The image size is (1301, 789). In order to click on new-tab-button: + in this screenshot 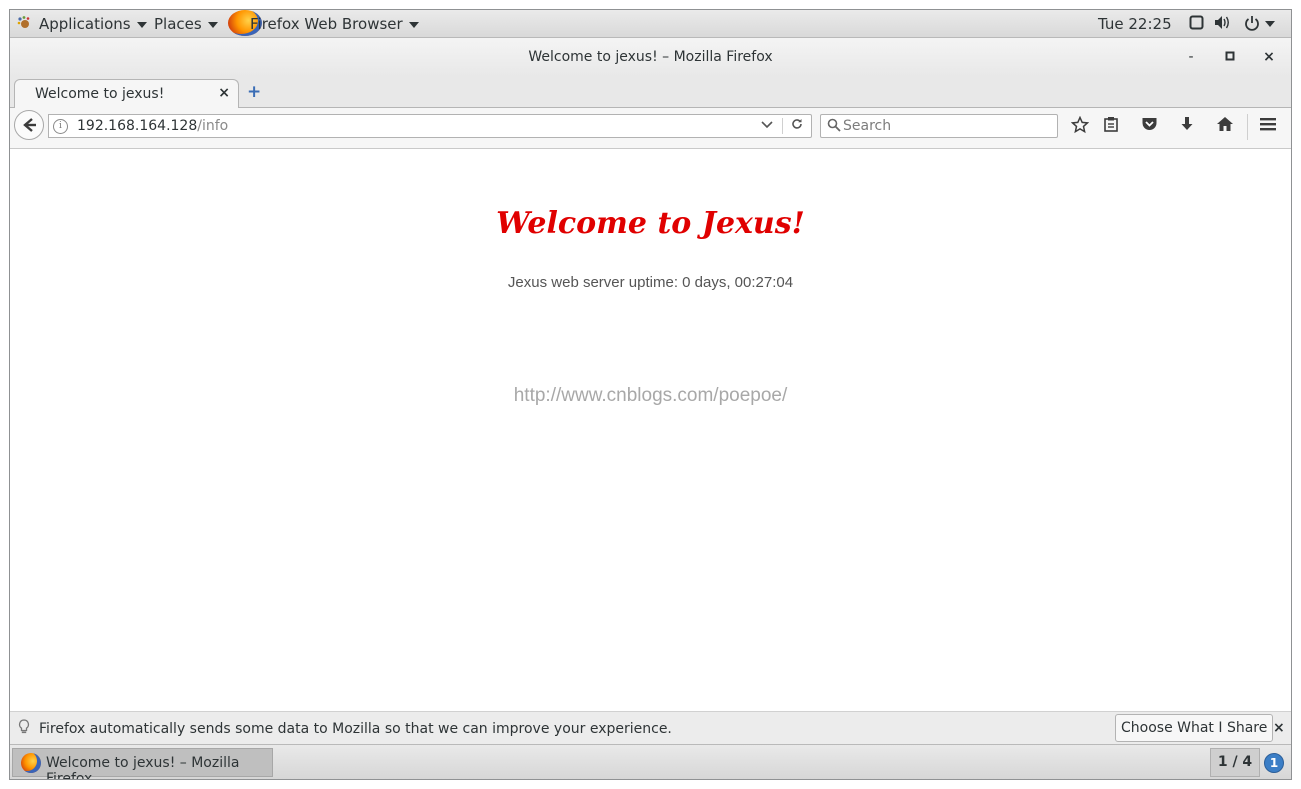, I will do `click(254, 92)`.